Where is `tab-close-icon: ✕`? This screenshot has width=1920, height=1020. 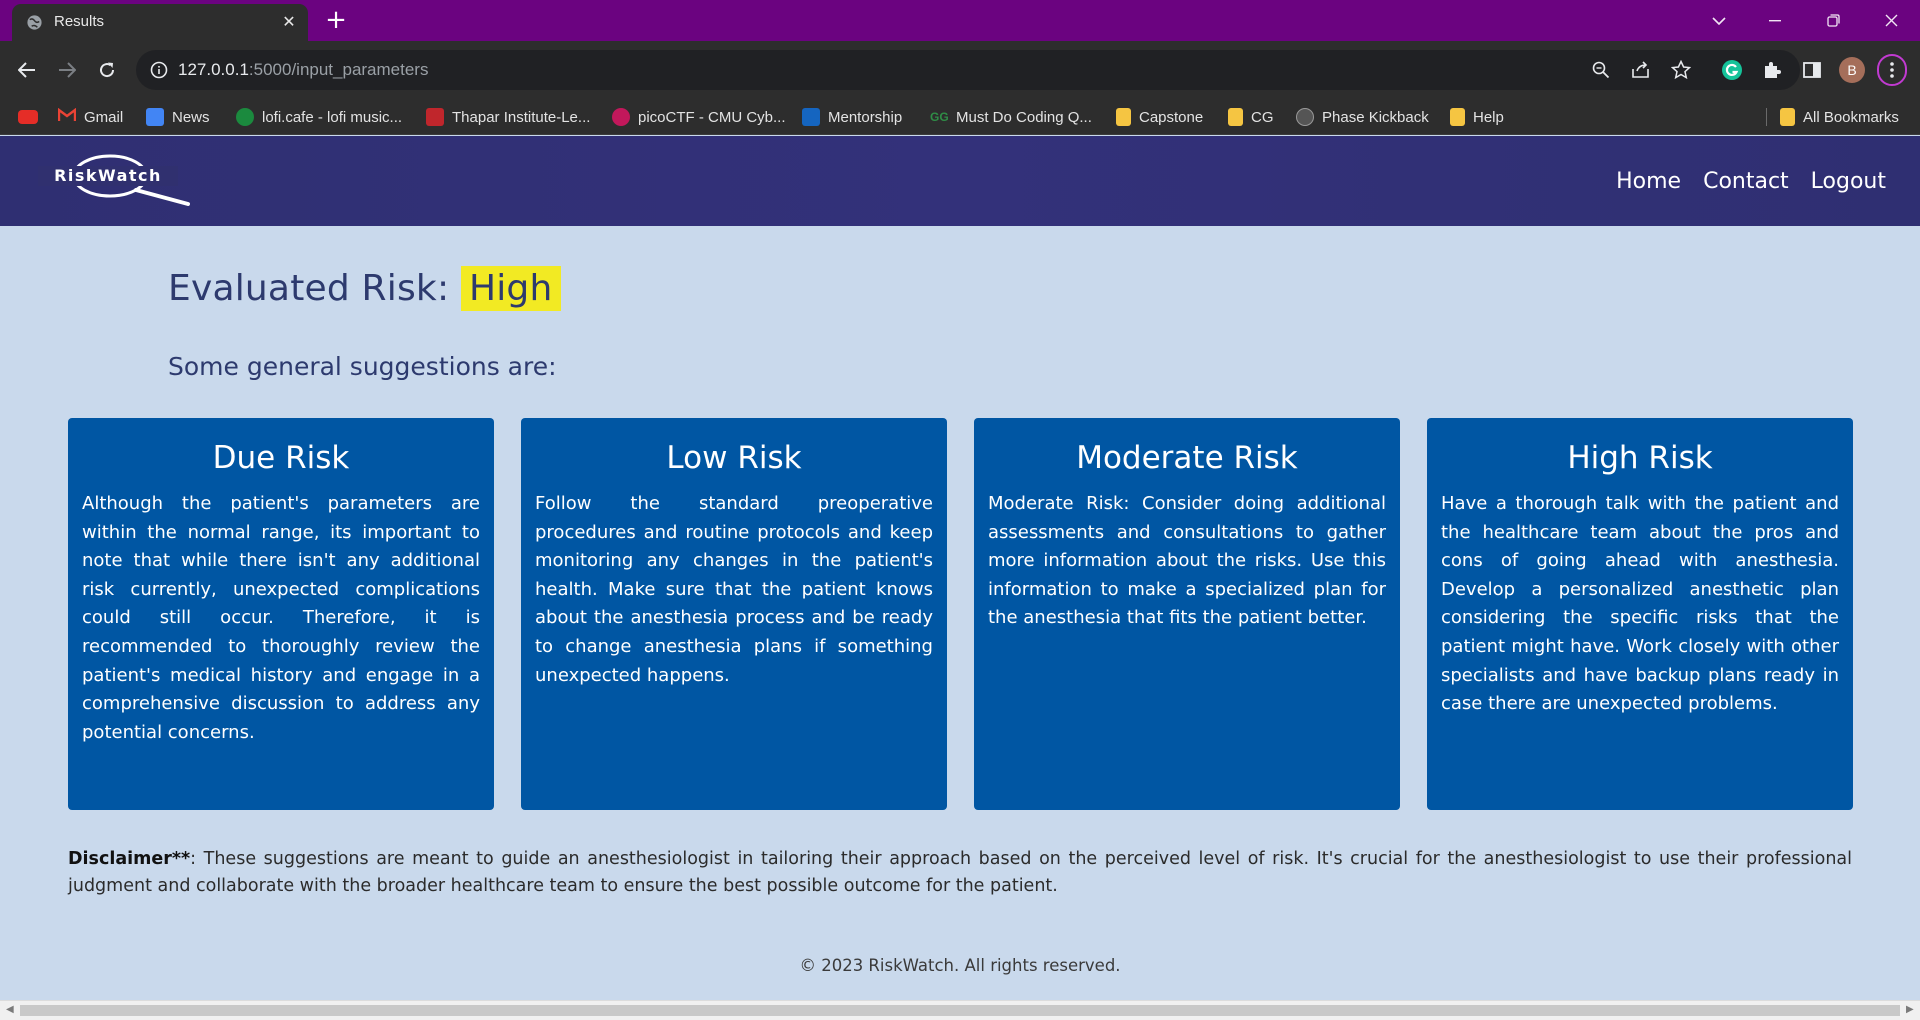 tab-close-icon: ✕ is located at coordinates (289, 22).